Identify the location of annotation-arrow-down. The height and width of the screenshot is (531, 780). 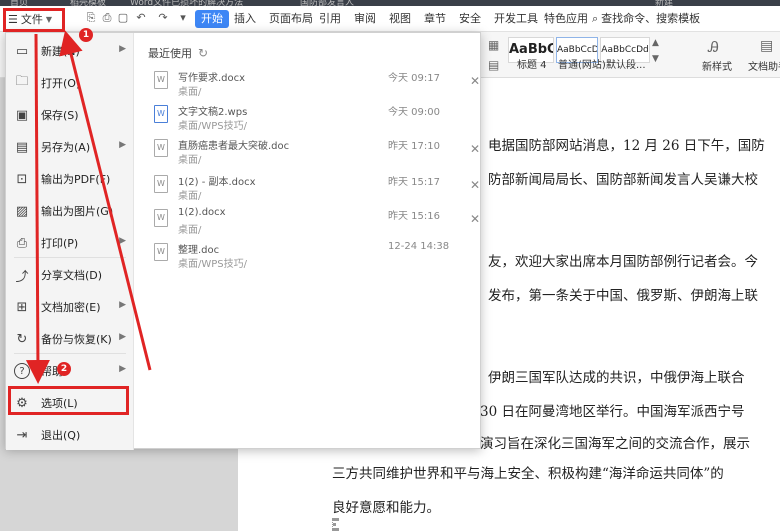
(37, 208).